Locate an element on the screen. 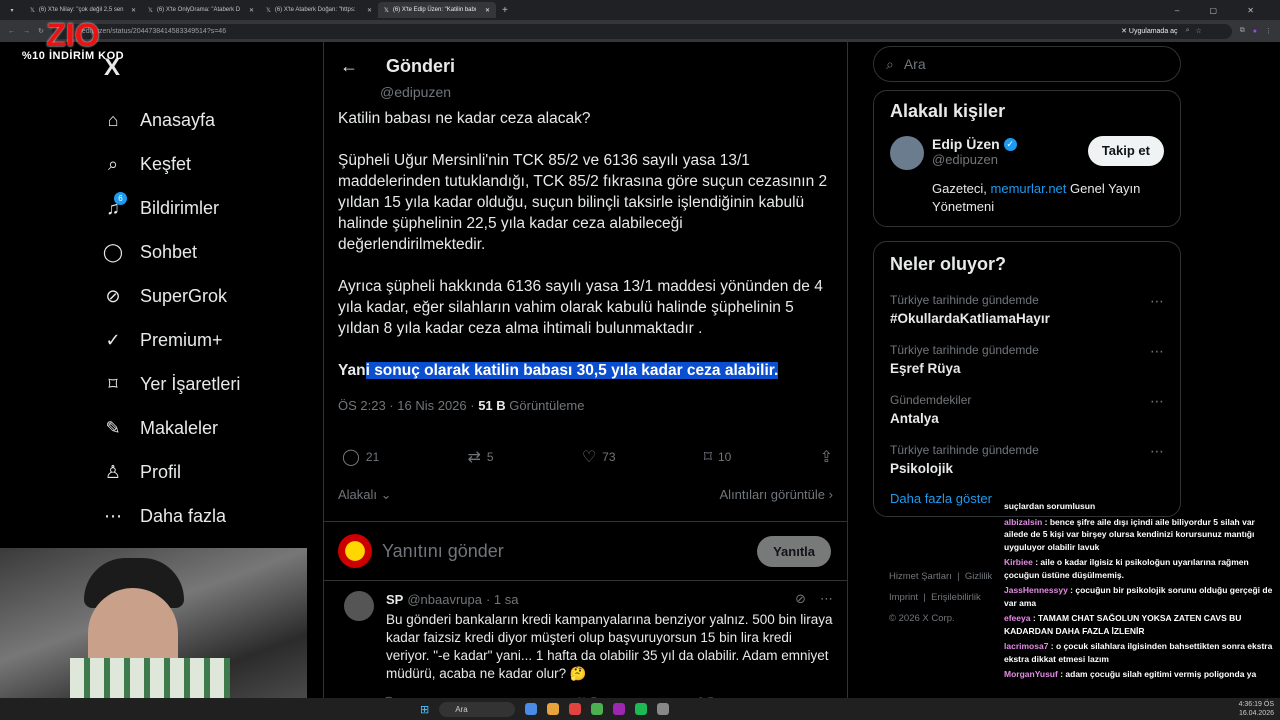 The width and height of the screenshot is (1280, 720). sidebar-item-bildirimler: ♫ 6 Bildirimler is located at coordinates (201, 208).